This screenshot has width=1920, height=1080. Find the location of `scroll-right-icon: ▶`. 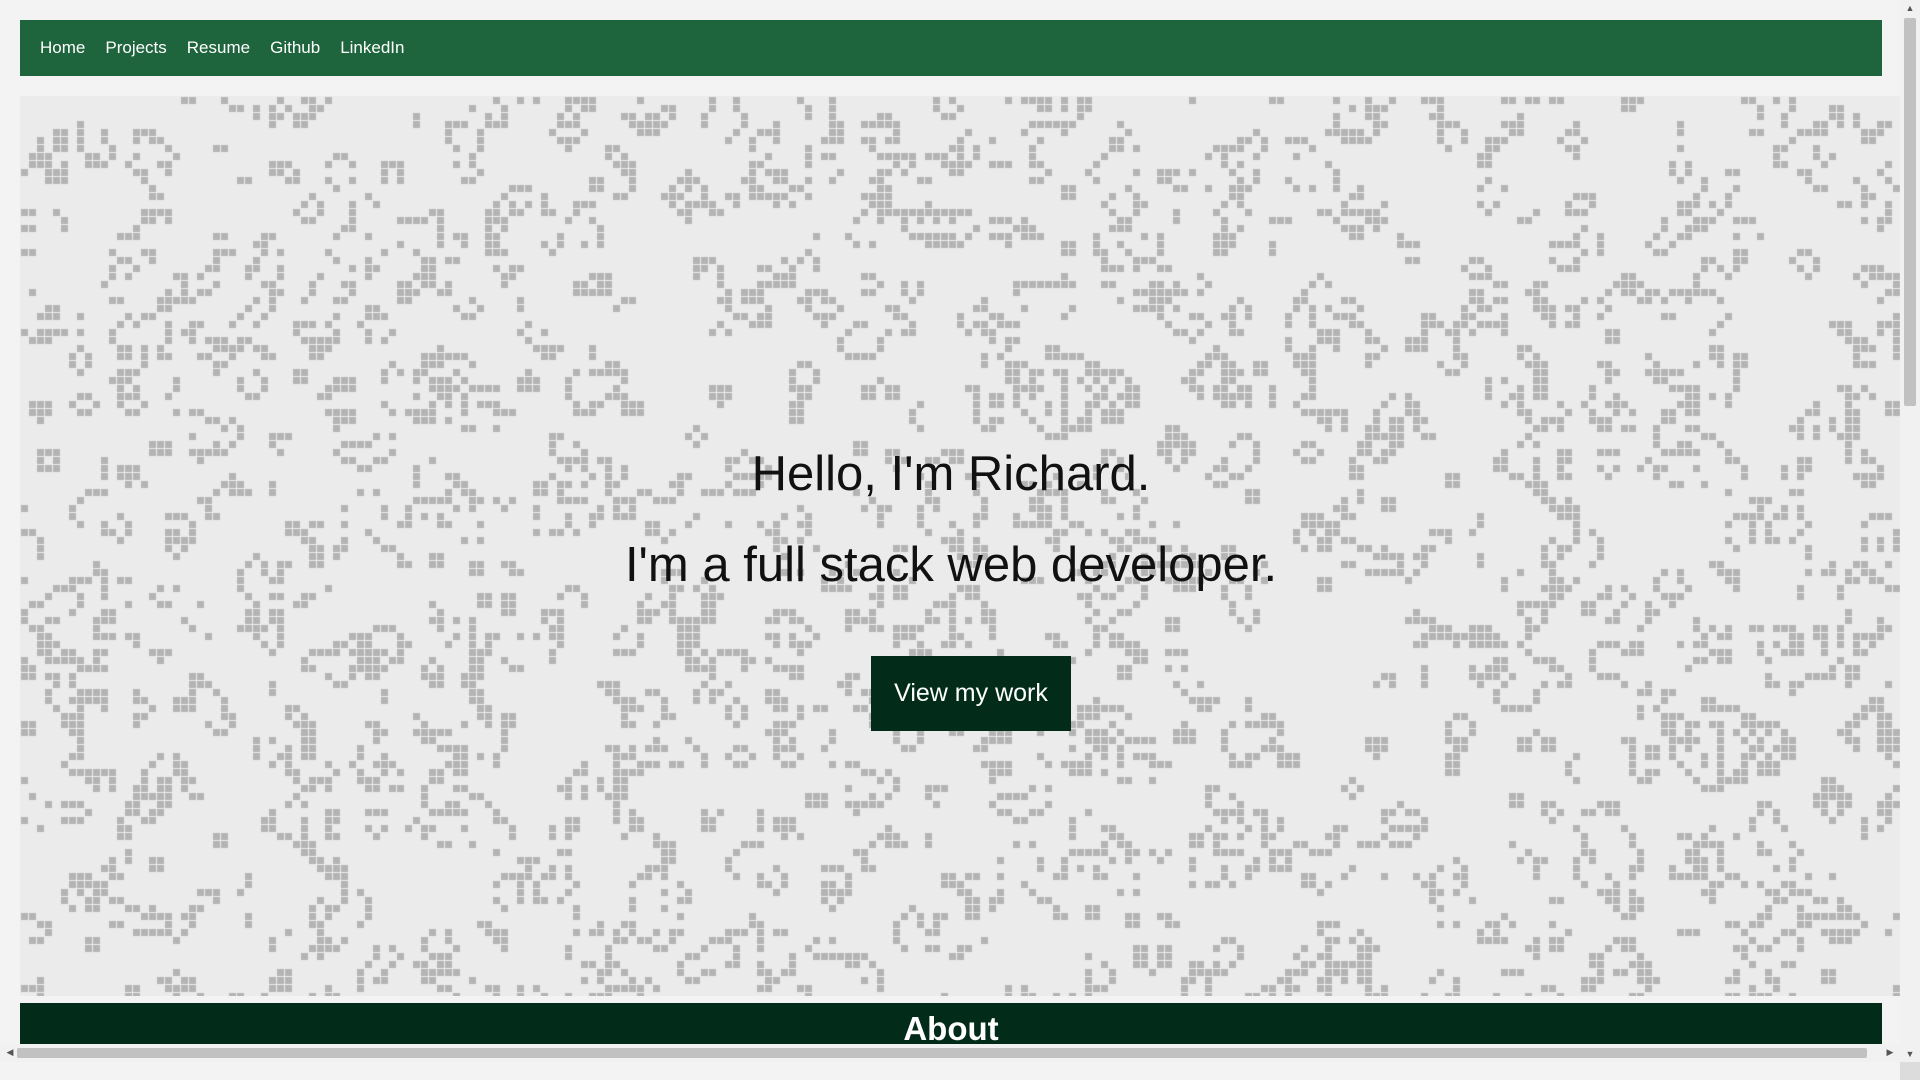

scroll-right-icon: ▶ is located at coordinates (1890, 1052).